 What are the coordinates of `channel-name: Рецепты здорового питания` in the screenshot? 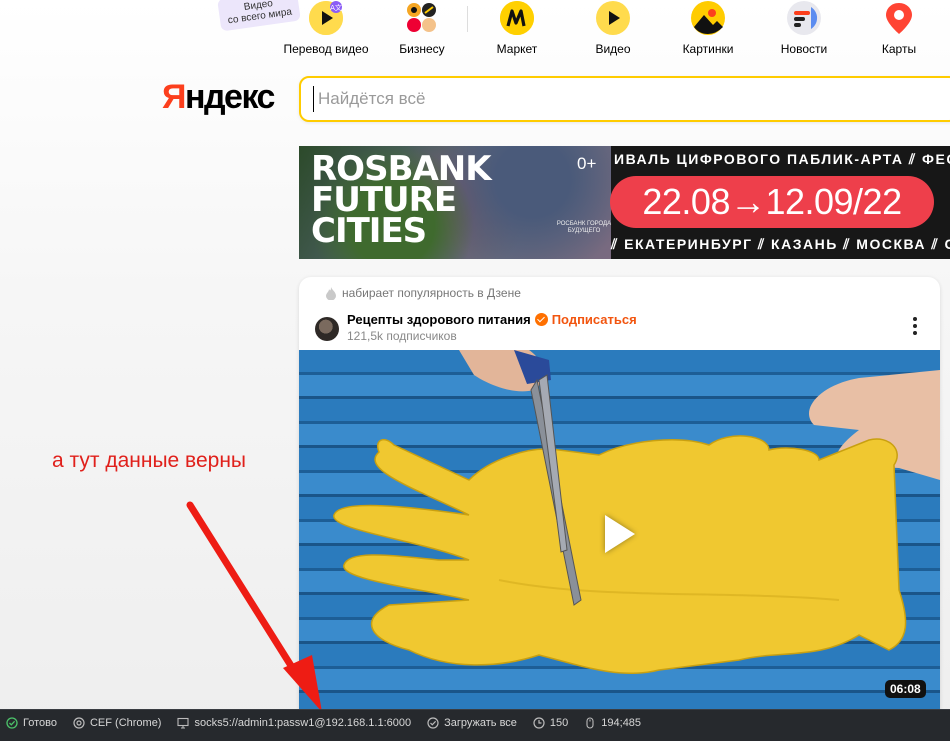 It's located at (439, 319).